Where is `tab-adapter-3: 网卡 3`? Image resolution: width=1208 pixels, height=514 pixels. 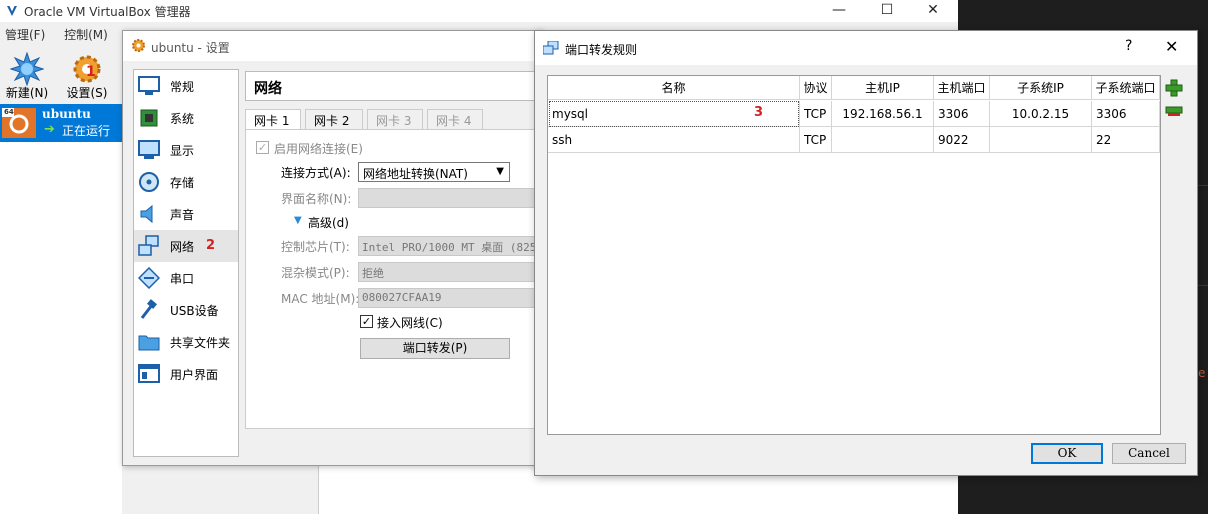
tab-adapter-3: 网卡 3 is located at coordinates (395, 119).